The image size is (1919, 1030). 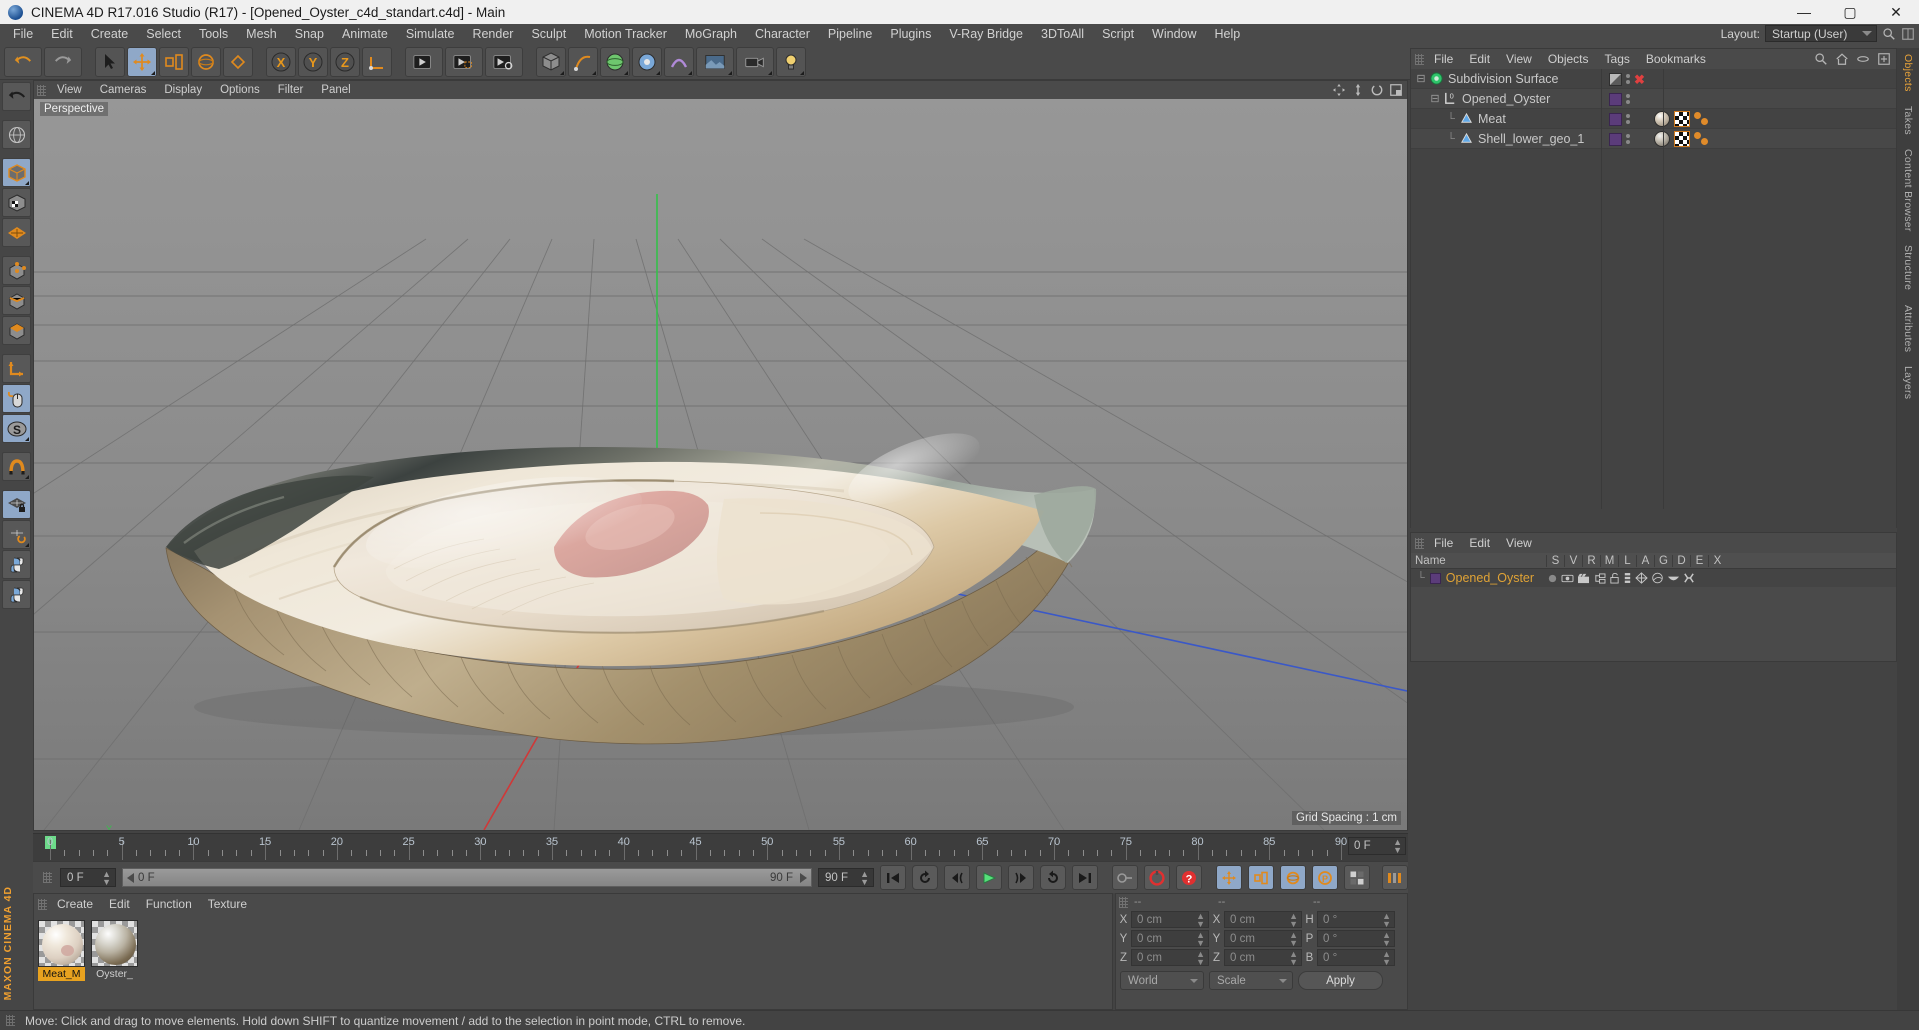 I want to click on keyframe-selection-button, so click(x=1395, y=877).